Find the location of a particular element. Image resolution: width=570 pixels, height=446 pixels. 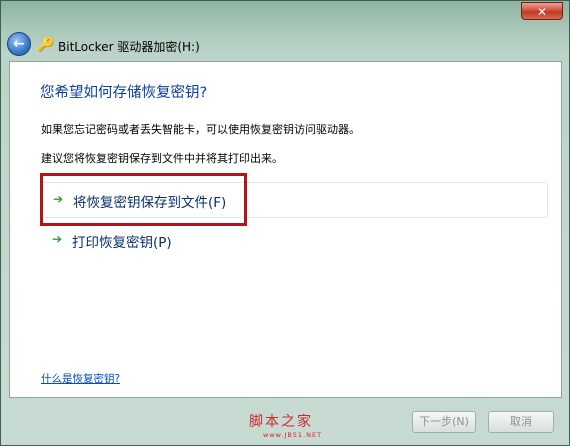

recommendation-text: 建议您将恢复密钥保存到文件中并将其打印出来。 is located at coordinates (162, 158).